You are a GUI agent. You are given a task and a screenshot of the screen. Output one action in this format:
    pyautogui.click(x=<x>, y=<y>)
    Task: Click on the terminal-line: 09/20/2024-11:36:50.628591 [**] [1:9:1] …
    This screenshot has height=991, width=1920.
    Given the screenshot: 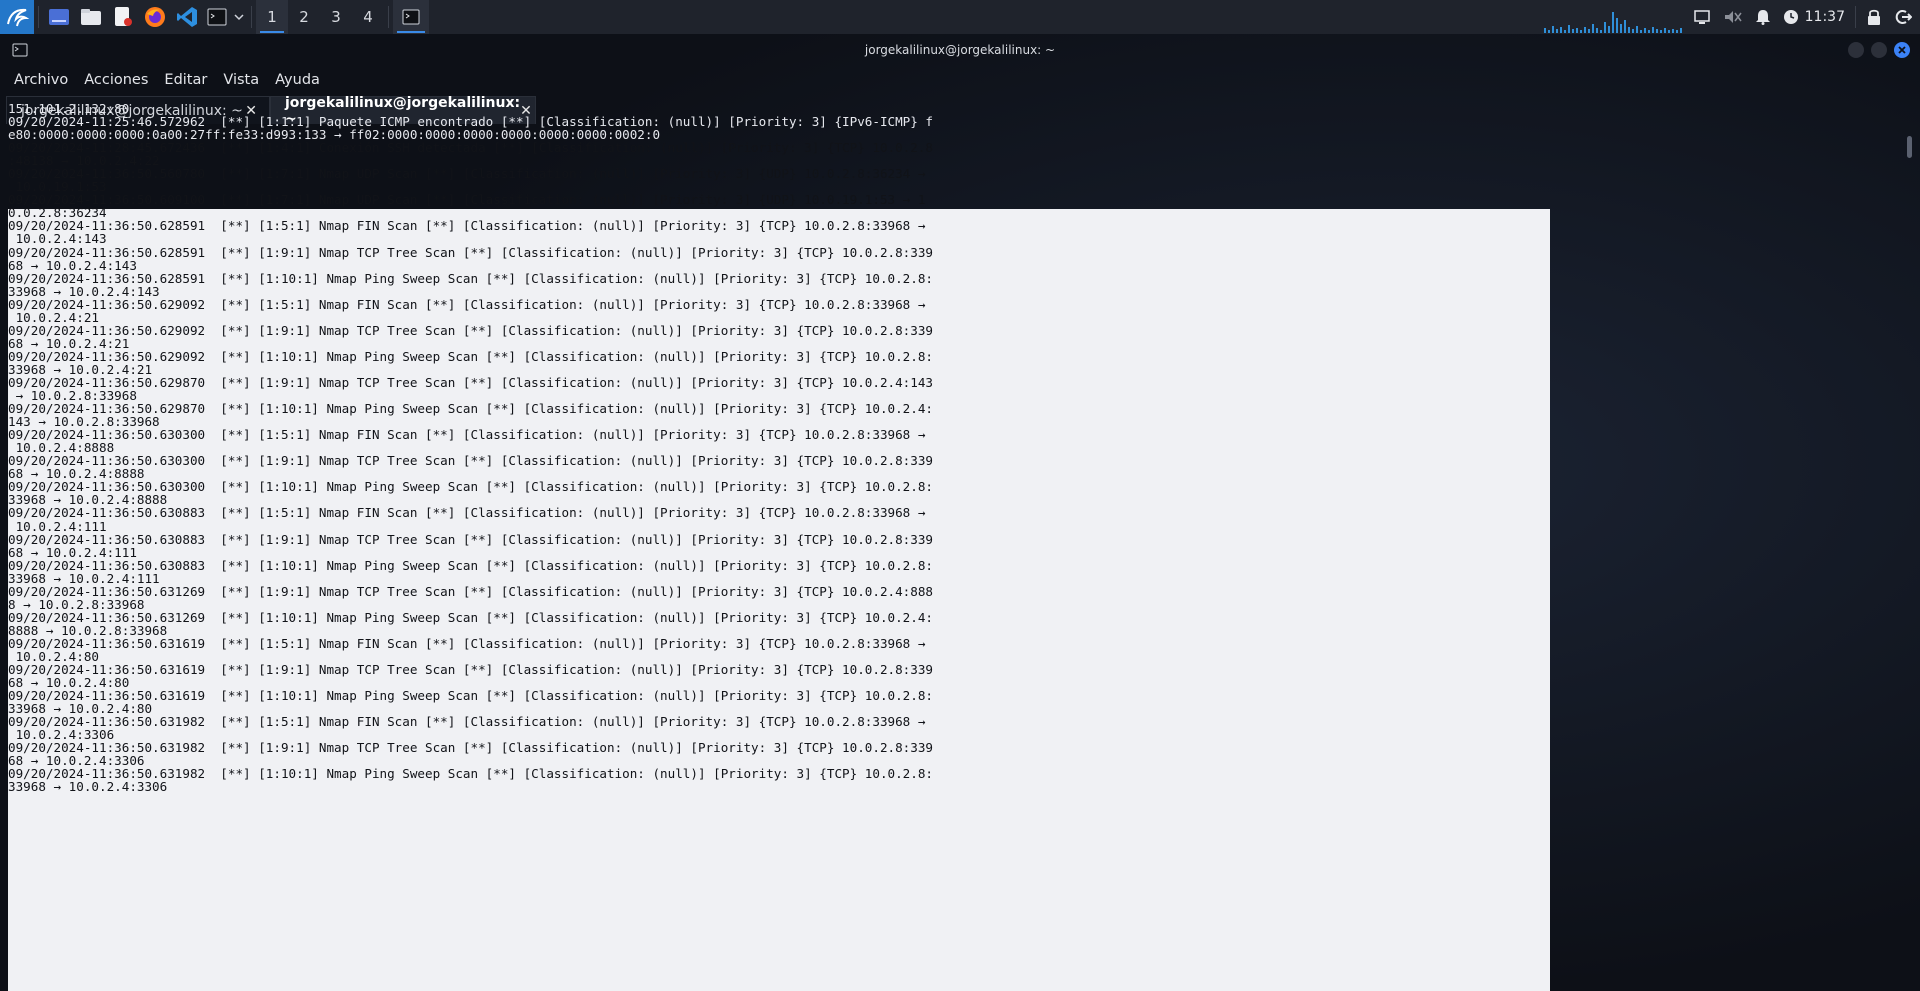 What is the action you would take?
    pyautogui.click(x=471, y=252)
    